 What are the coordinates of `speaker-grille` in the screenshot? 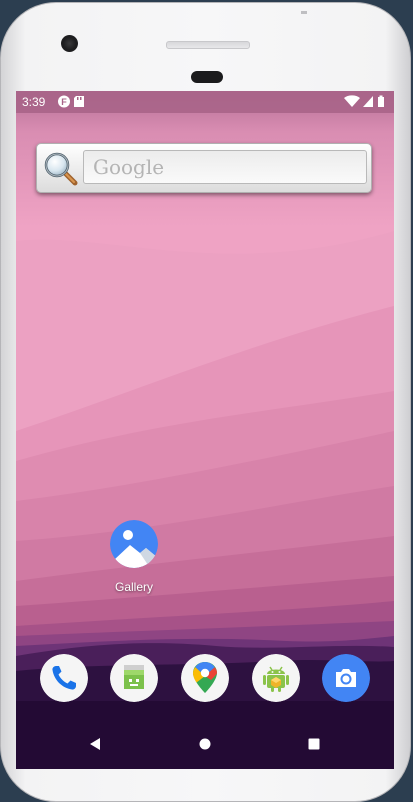 It's located at (208, 45).